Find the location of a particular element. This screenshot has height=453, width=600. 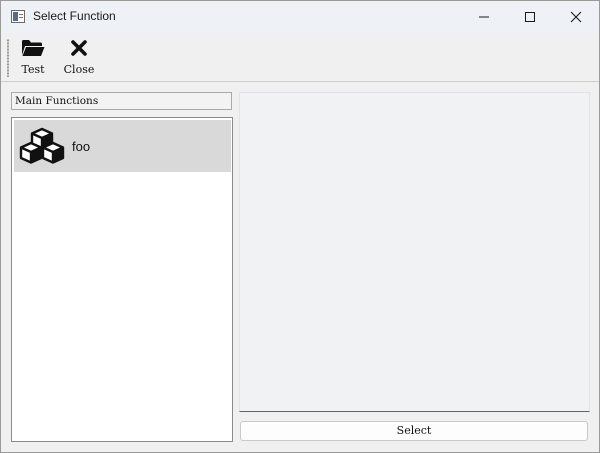

minimize-icon is located at coordinates (484, 17).